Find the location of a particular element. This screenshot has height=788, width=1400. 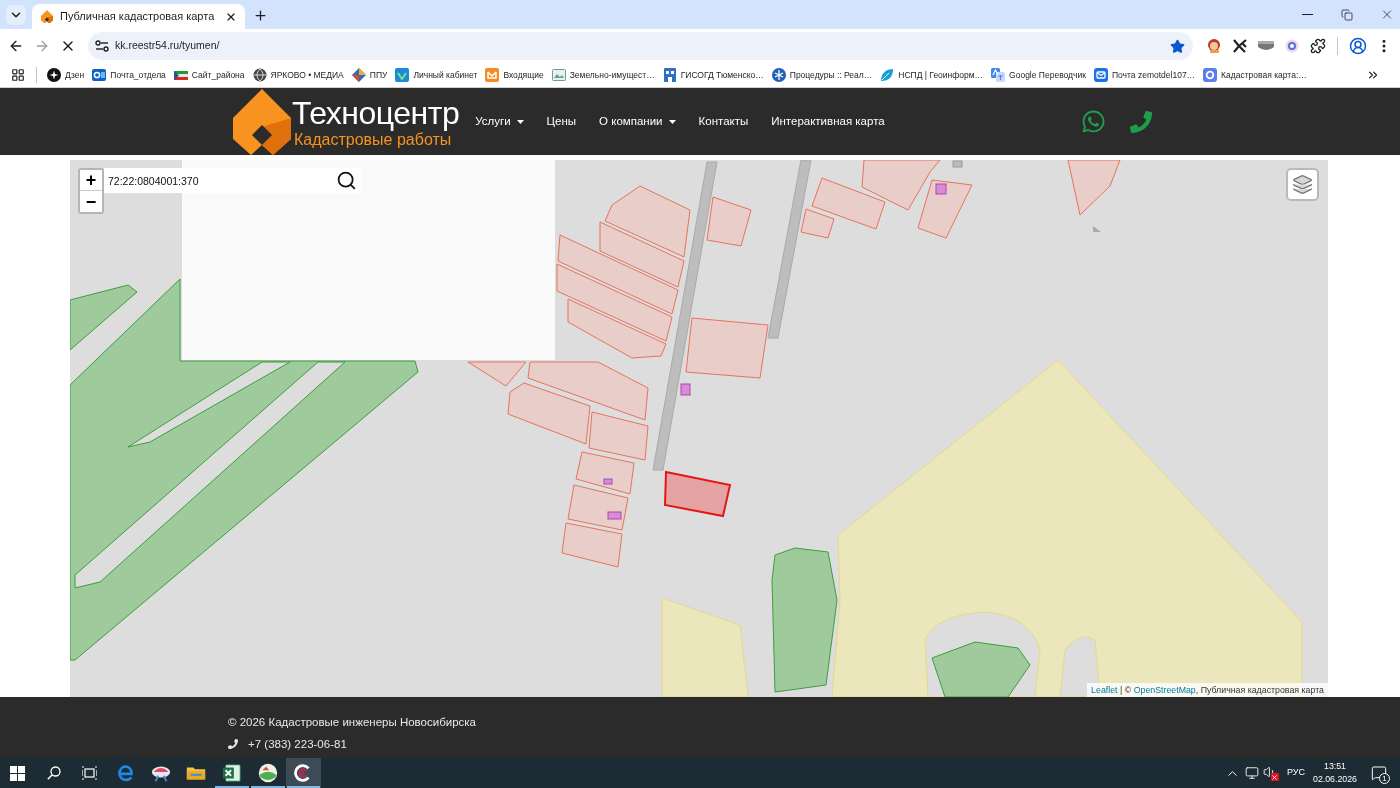

emblem-icon is located at coordinates (778, 75).